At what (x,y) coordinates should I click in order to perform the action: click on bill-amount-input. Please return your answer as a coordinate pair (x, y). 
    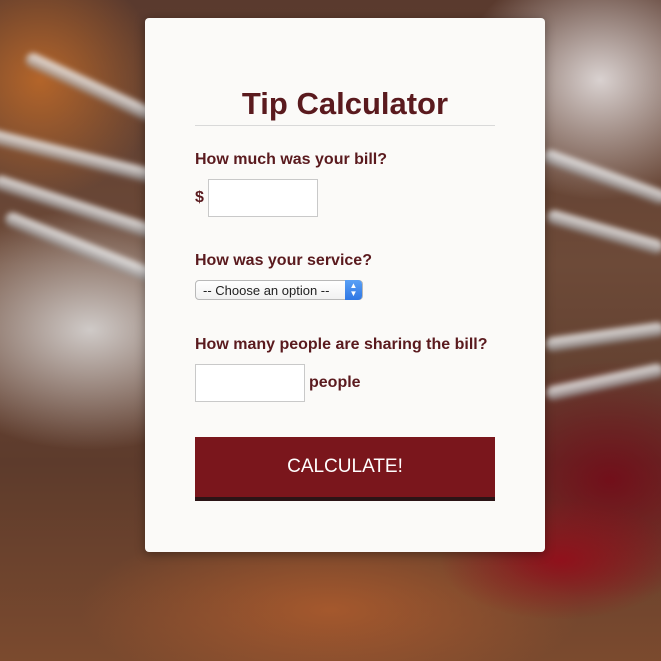
    Looking at the image, I should click on (263, 198).